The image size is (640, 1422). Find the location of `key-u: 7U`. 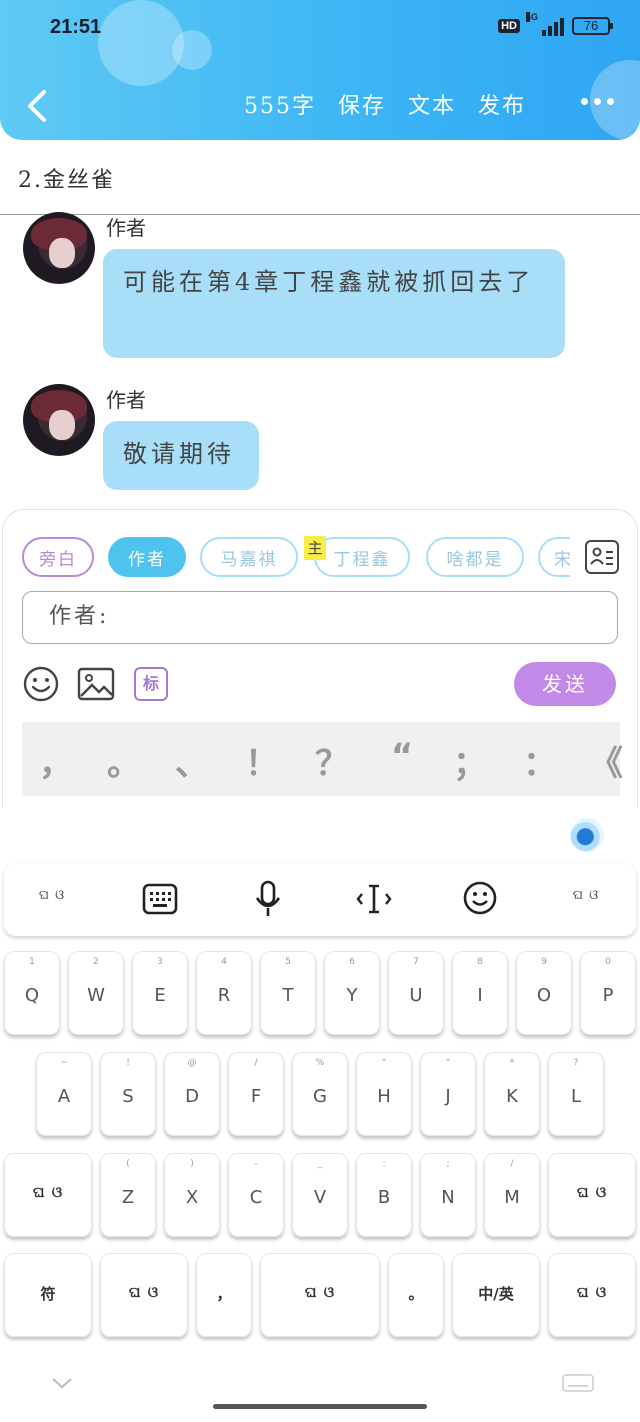

key-u: 7U is located at coordinates (416, 993).